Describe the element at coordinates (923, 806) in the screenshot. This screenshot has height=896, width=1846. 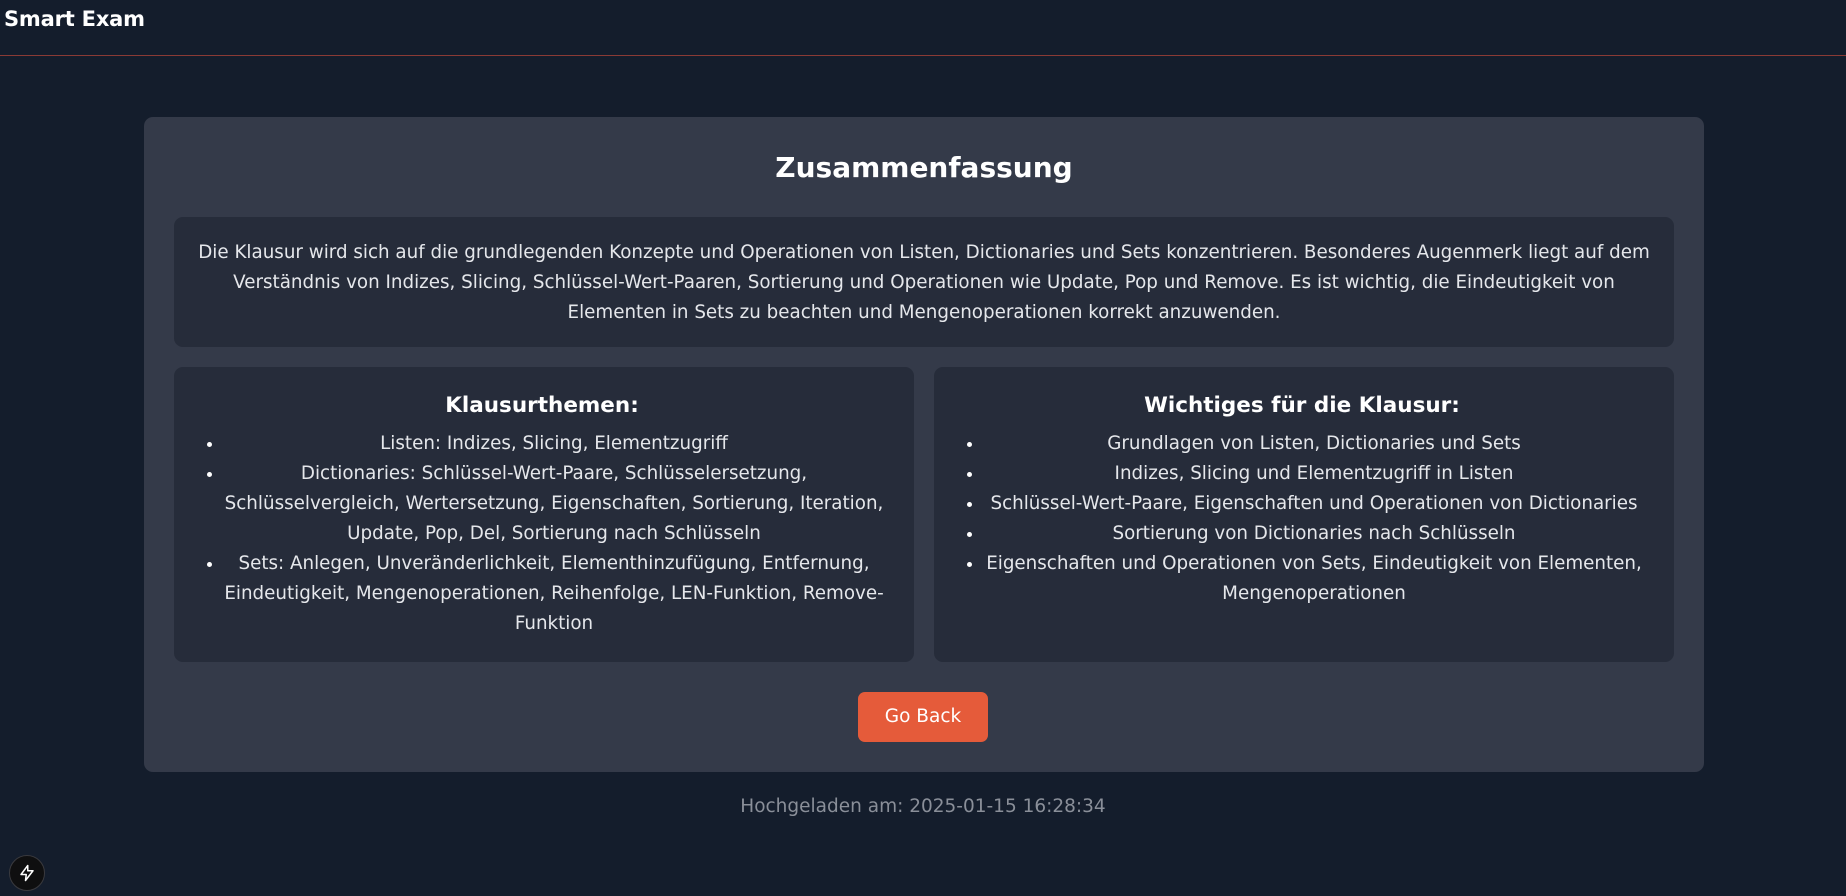
I see `upload-timestamp: Hochgeladen am: 2025-01-15 16:28:34` at that location.